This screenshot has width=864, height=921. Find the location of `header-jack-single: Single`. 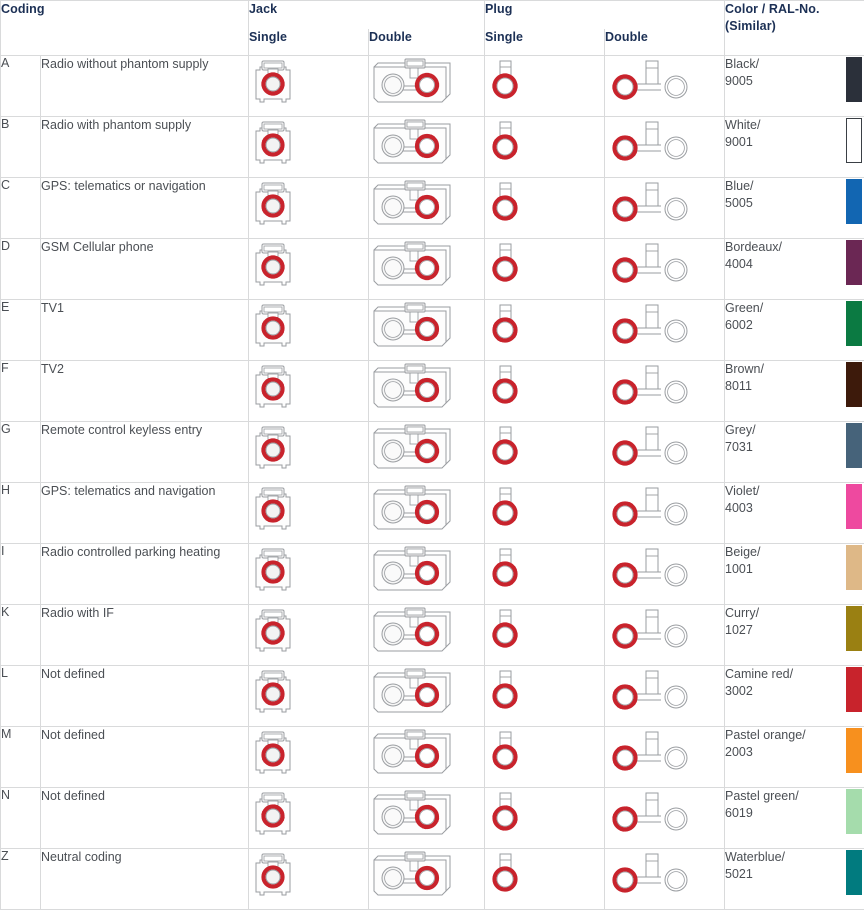

header-jack-single: Single is located at coordinates (308, 42).